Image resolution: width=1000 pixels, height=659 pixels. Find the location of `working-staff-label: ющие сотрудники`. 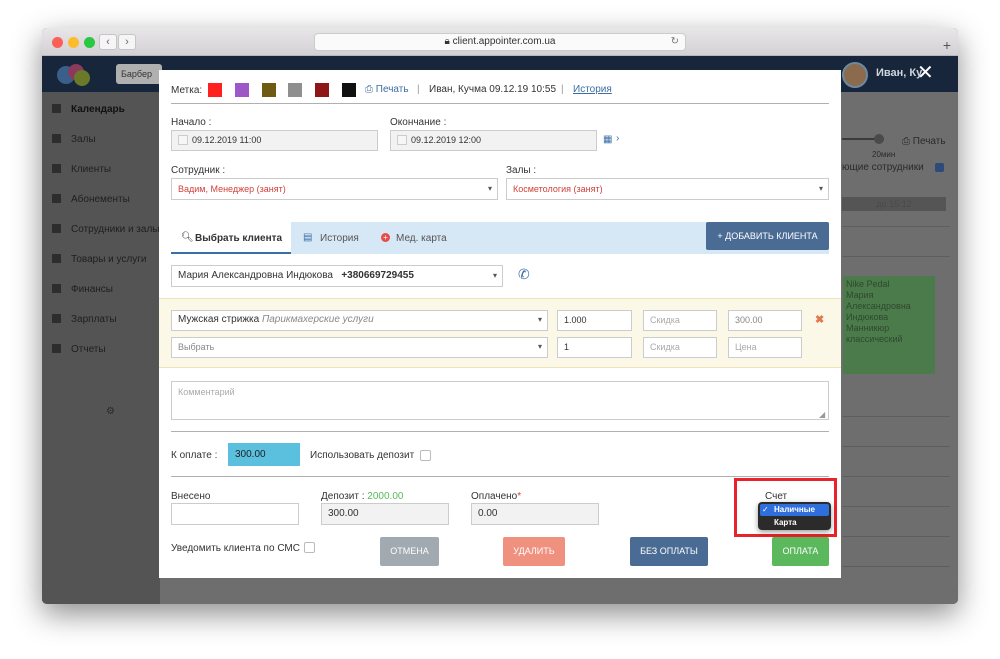

working-staff-label: ющие сотрудники is located at coordinates (883, 167).